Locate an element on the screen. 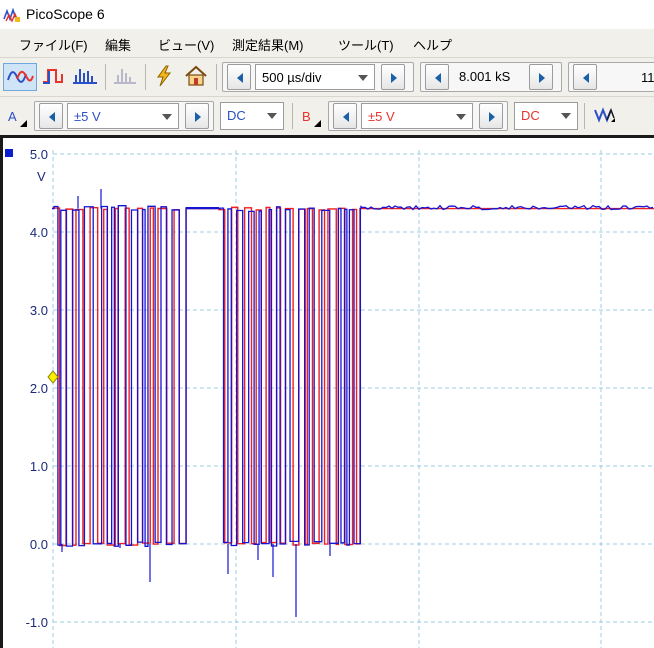 This screenshot has height=648, width=654. trigger-marker-icon is located at coordinates (53, 377).